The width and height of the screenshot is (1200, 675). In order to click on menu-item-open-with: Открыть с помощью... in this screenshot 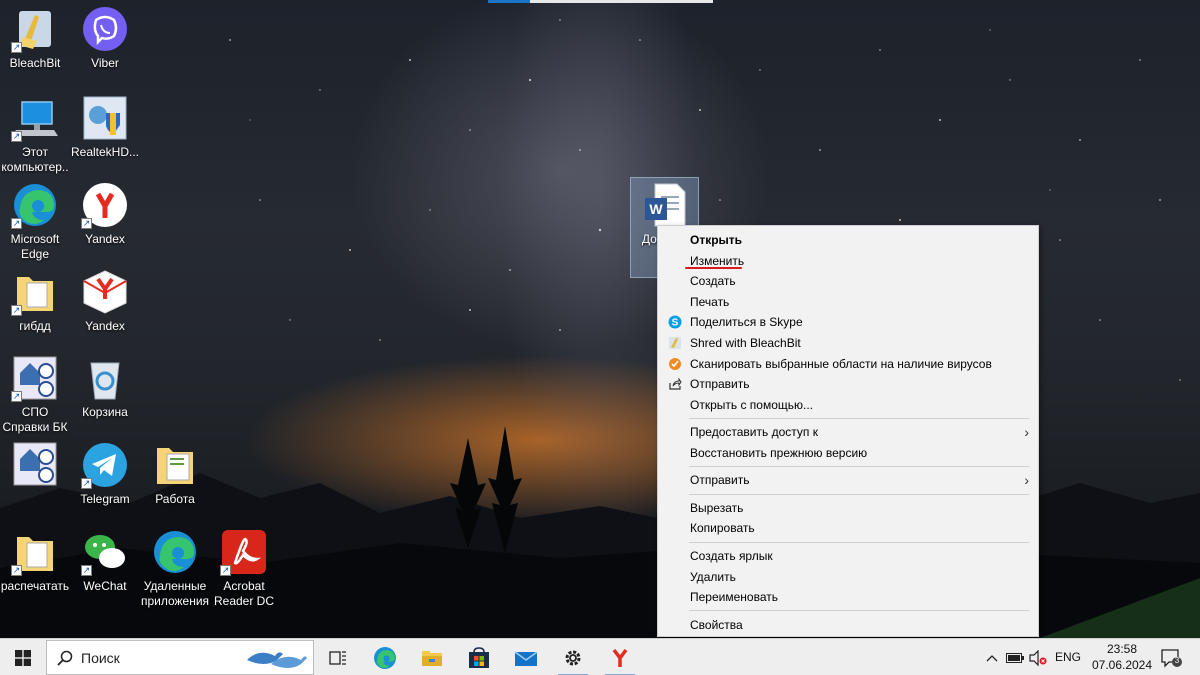, I will do `click(848, 405)`.